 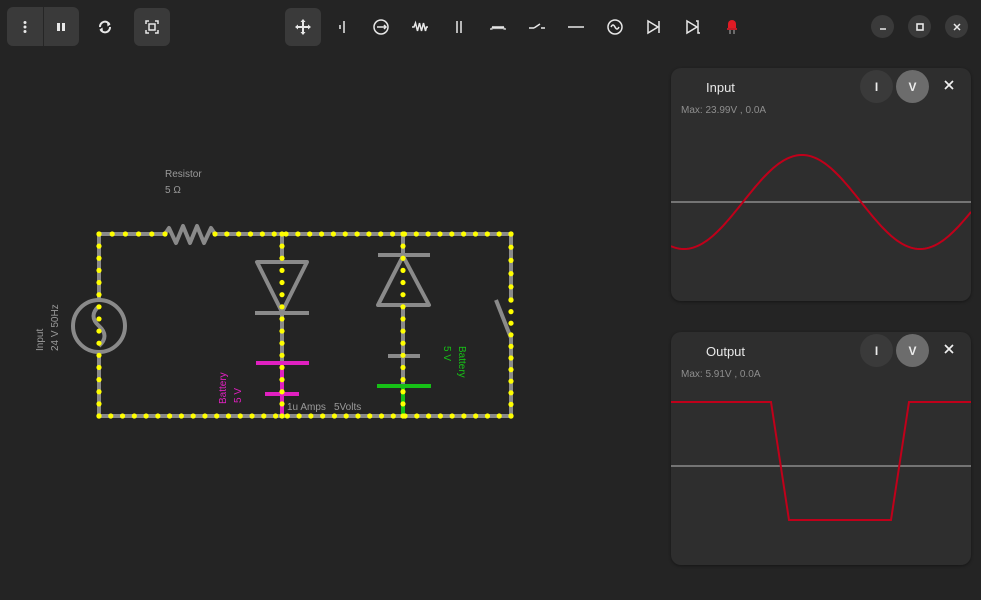 What do you see at coordinates (461, 362) in the screenshot?
I see `battery-2-name-label: Battery` at bounding box center [461, 362].